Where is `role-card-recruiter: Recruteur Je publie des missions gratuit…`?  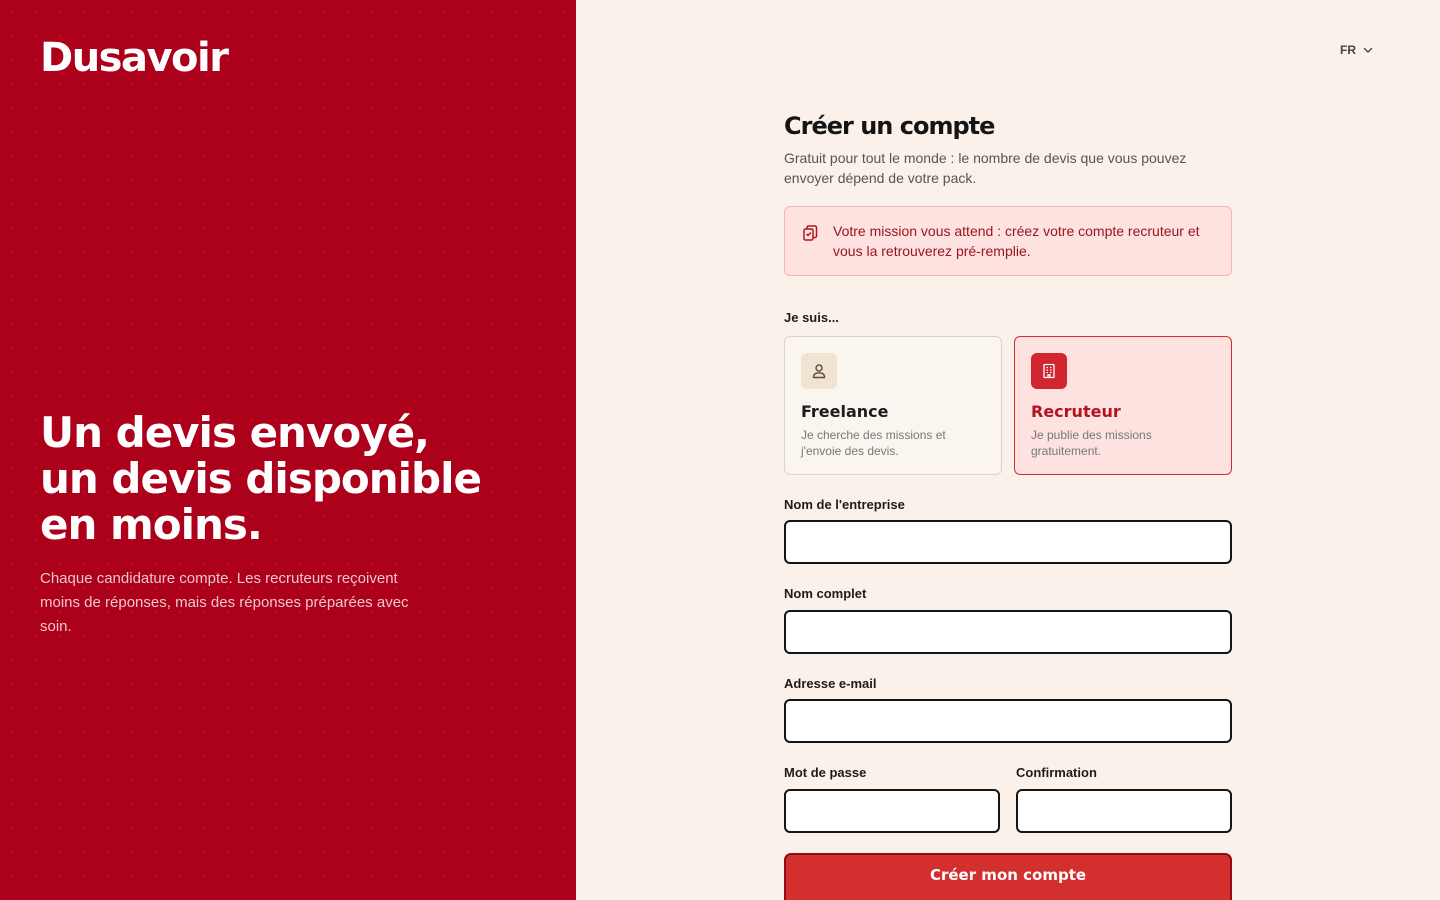
role-card-recruiter: Recruteur Je publie des missions gratuit… is located at coordinates (1123, 405).